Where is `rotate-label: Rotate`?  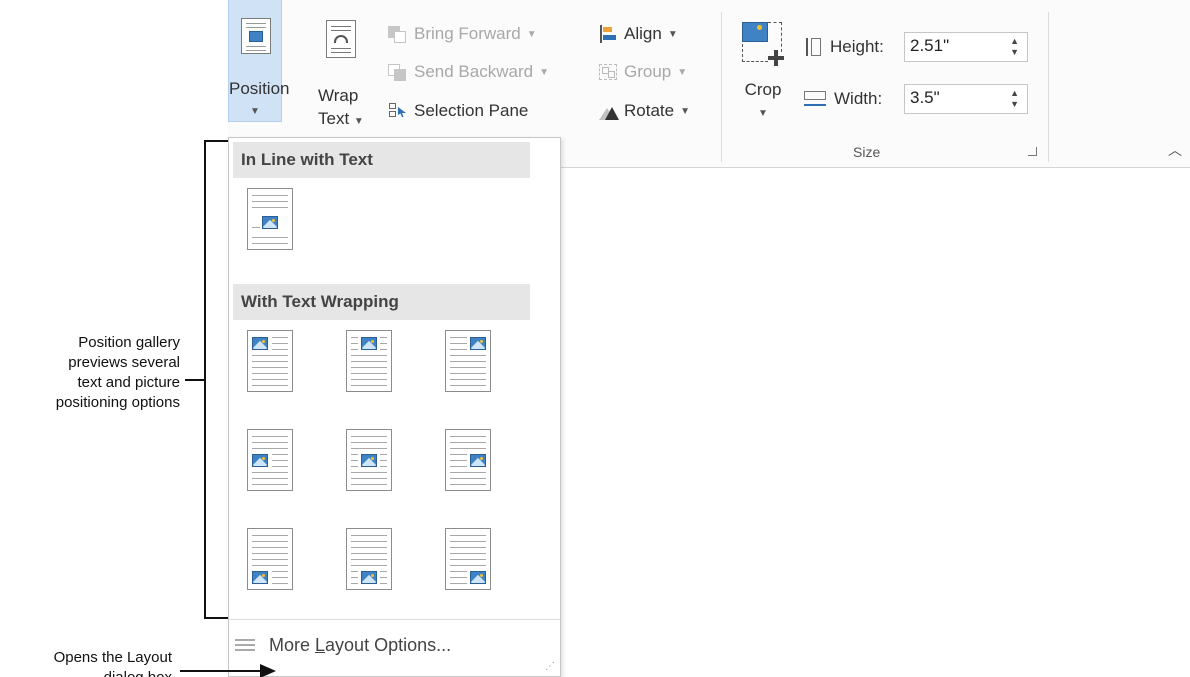
rotate-label: Rotate is located at coordinates (649, 110).